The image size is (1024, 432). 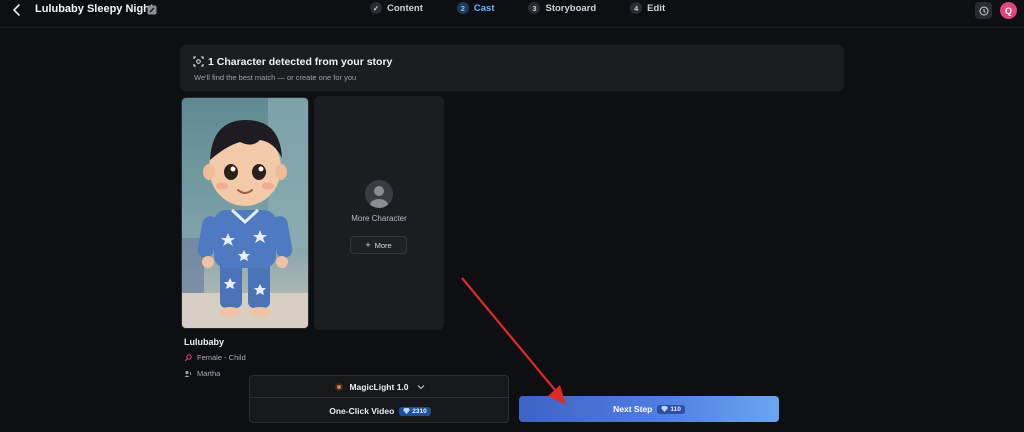 I want to click on step-label: Cast, so click(x=484, y=8).